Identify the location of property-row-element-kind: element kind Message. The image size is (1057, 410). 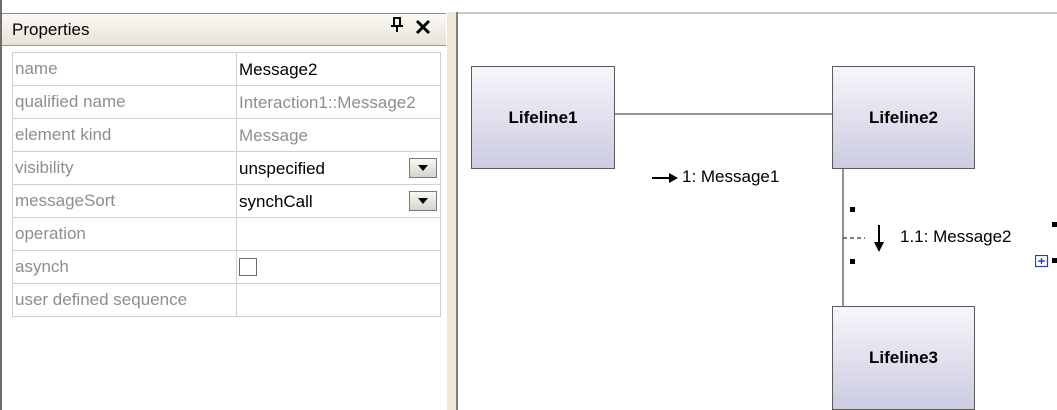
(226, 135).